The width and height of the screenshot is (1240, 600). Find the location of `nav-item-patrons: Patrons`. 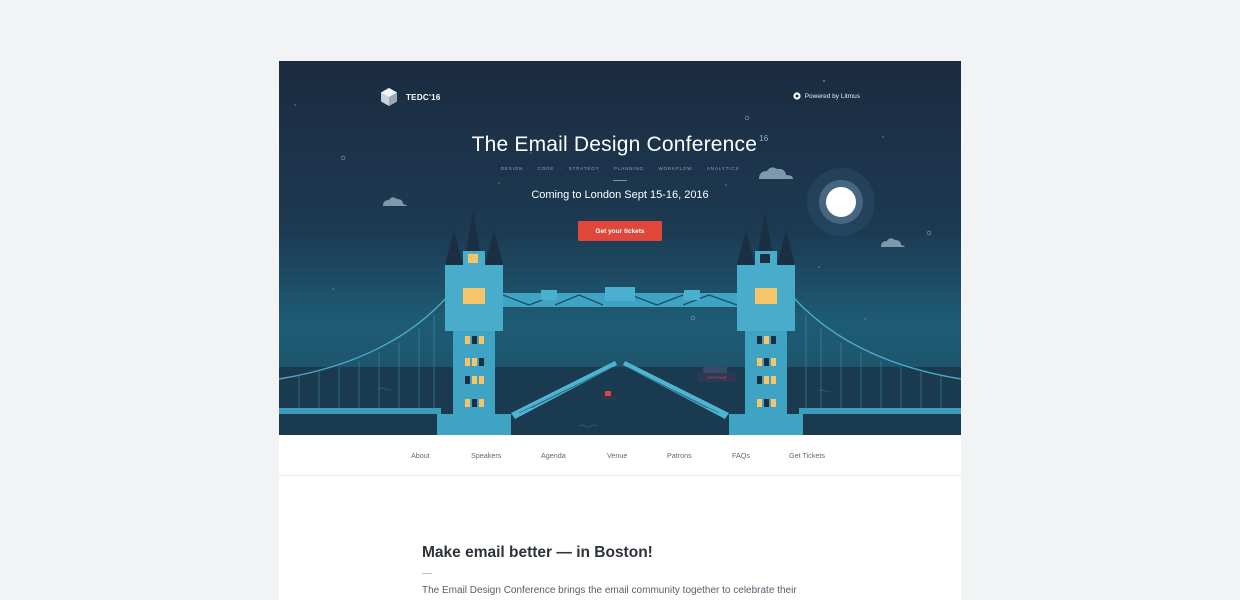

nav-item-patrons: Patrons is located at coordinates (679, 455).